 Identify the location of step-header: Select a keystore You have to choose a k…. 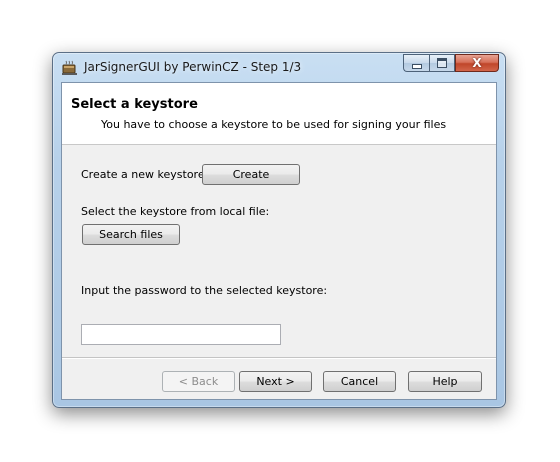
(279, 114).